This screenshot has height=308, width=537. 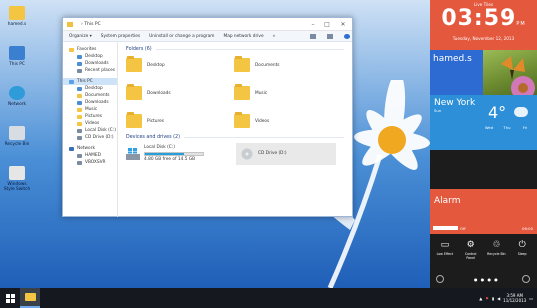 What do you see at coordinates (497, 112) in the screenshot?
I see `weather-temperature: 4°` at bounding box center [497, 112].